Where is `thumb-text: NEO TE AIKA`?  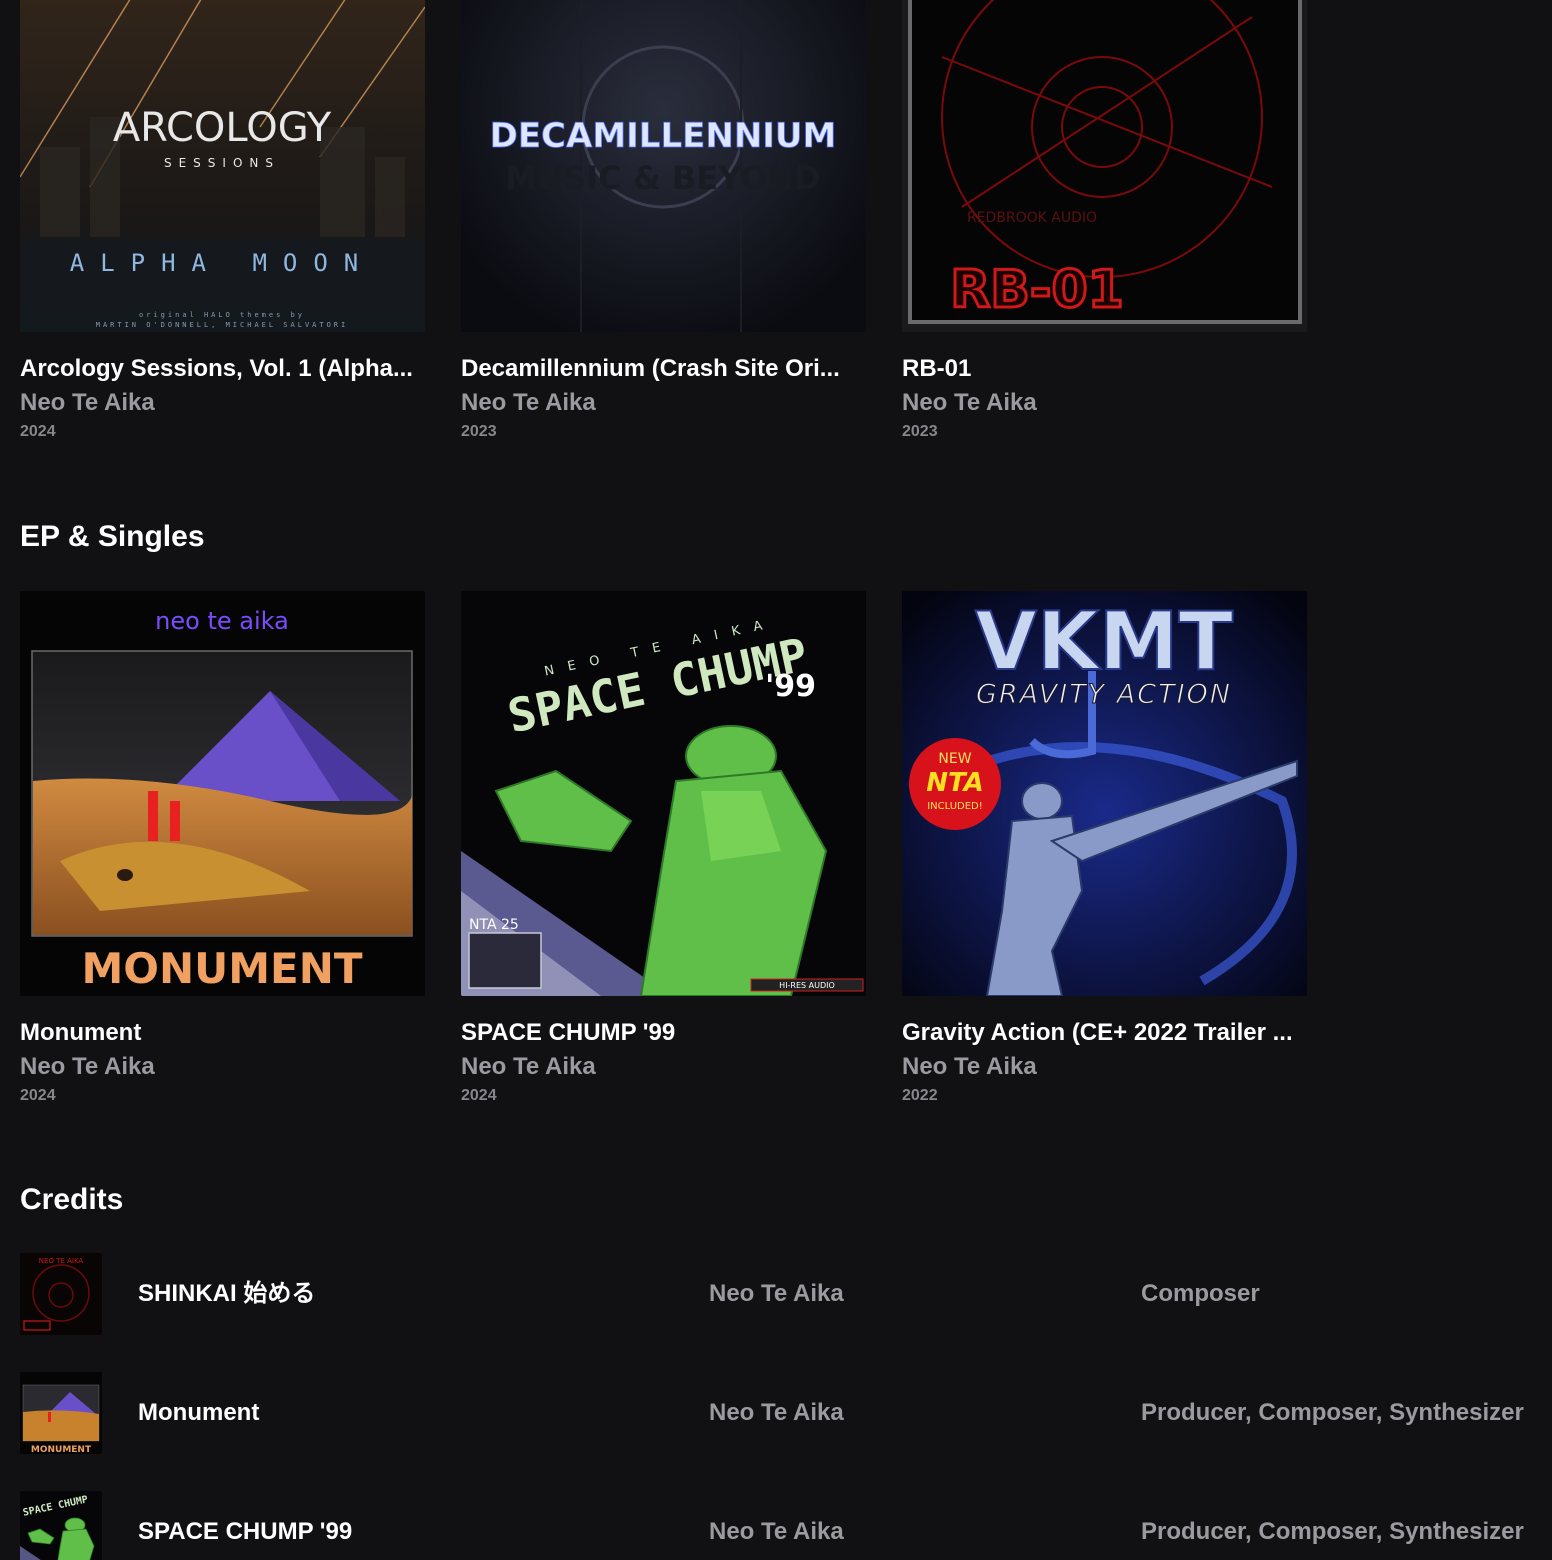 thumb-text: NEO TE AIKA is located at coordinates (61, 1261).